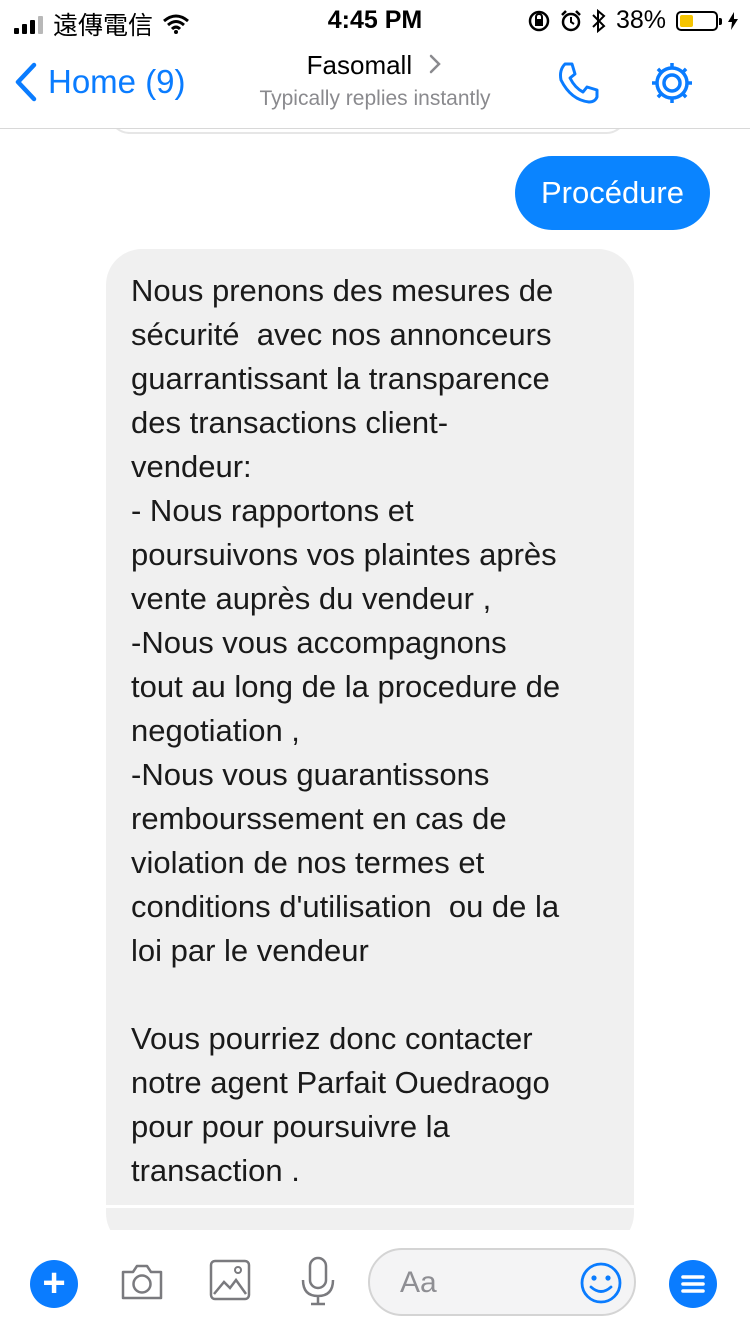  Describe the element at coordinates (117, 81) in the screenshot. I see `back-label: Home (9)` at that location.